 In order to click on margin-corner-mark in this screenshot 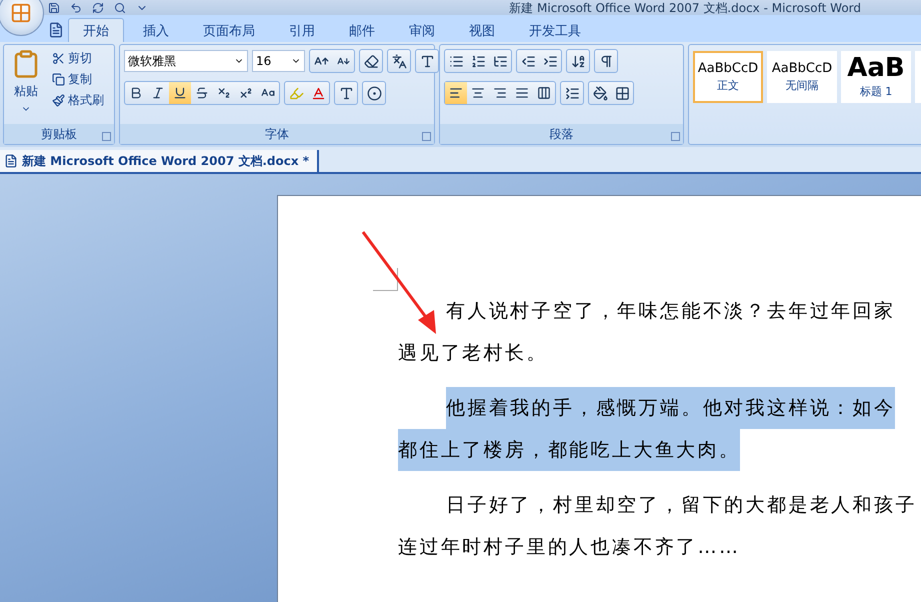, I will do `click(385, 279)`.